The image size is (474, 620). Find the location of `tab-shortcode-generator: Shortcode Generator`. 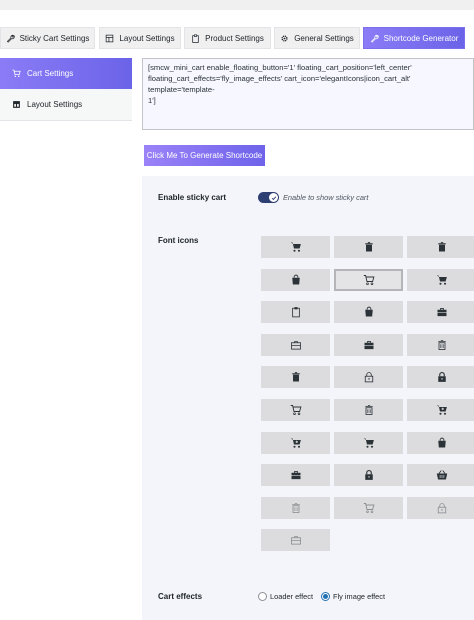

tab-shortcode-generator: Shortcode Generator is located at coordinates (414, 38).